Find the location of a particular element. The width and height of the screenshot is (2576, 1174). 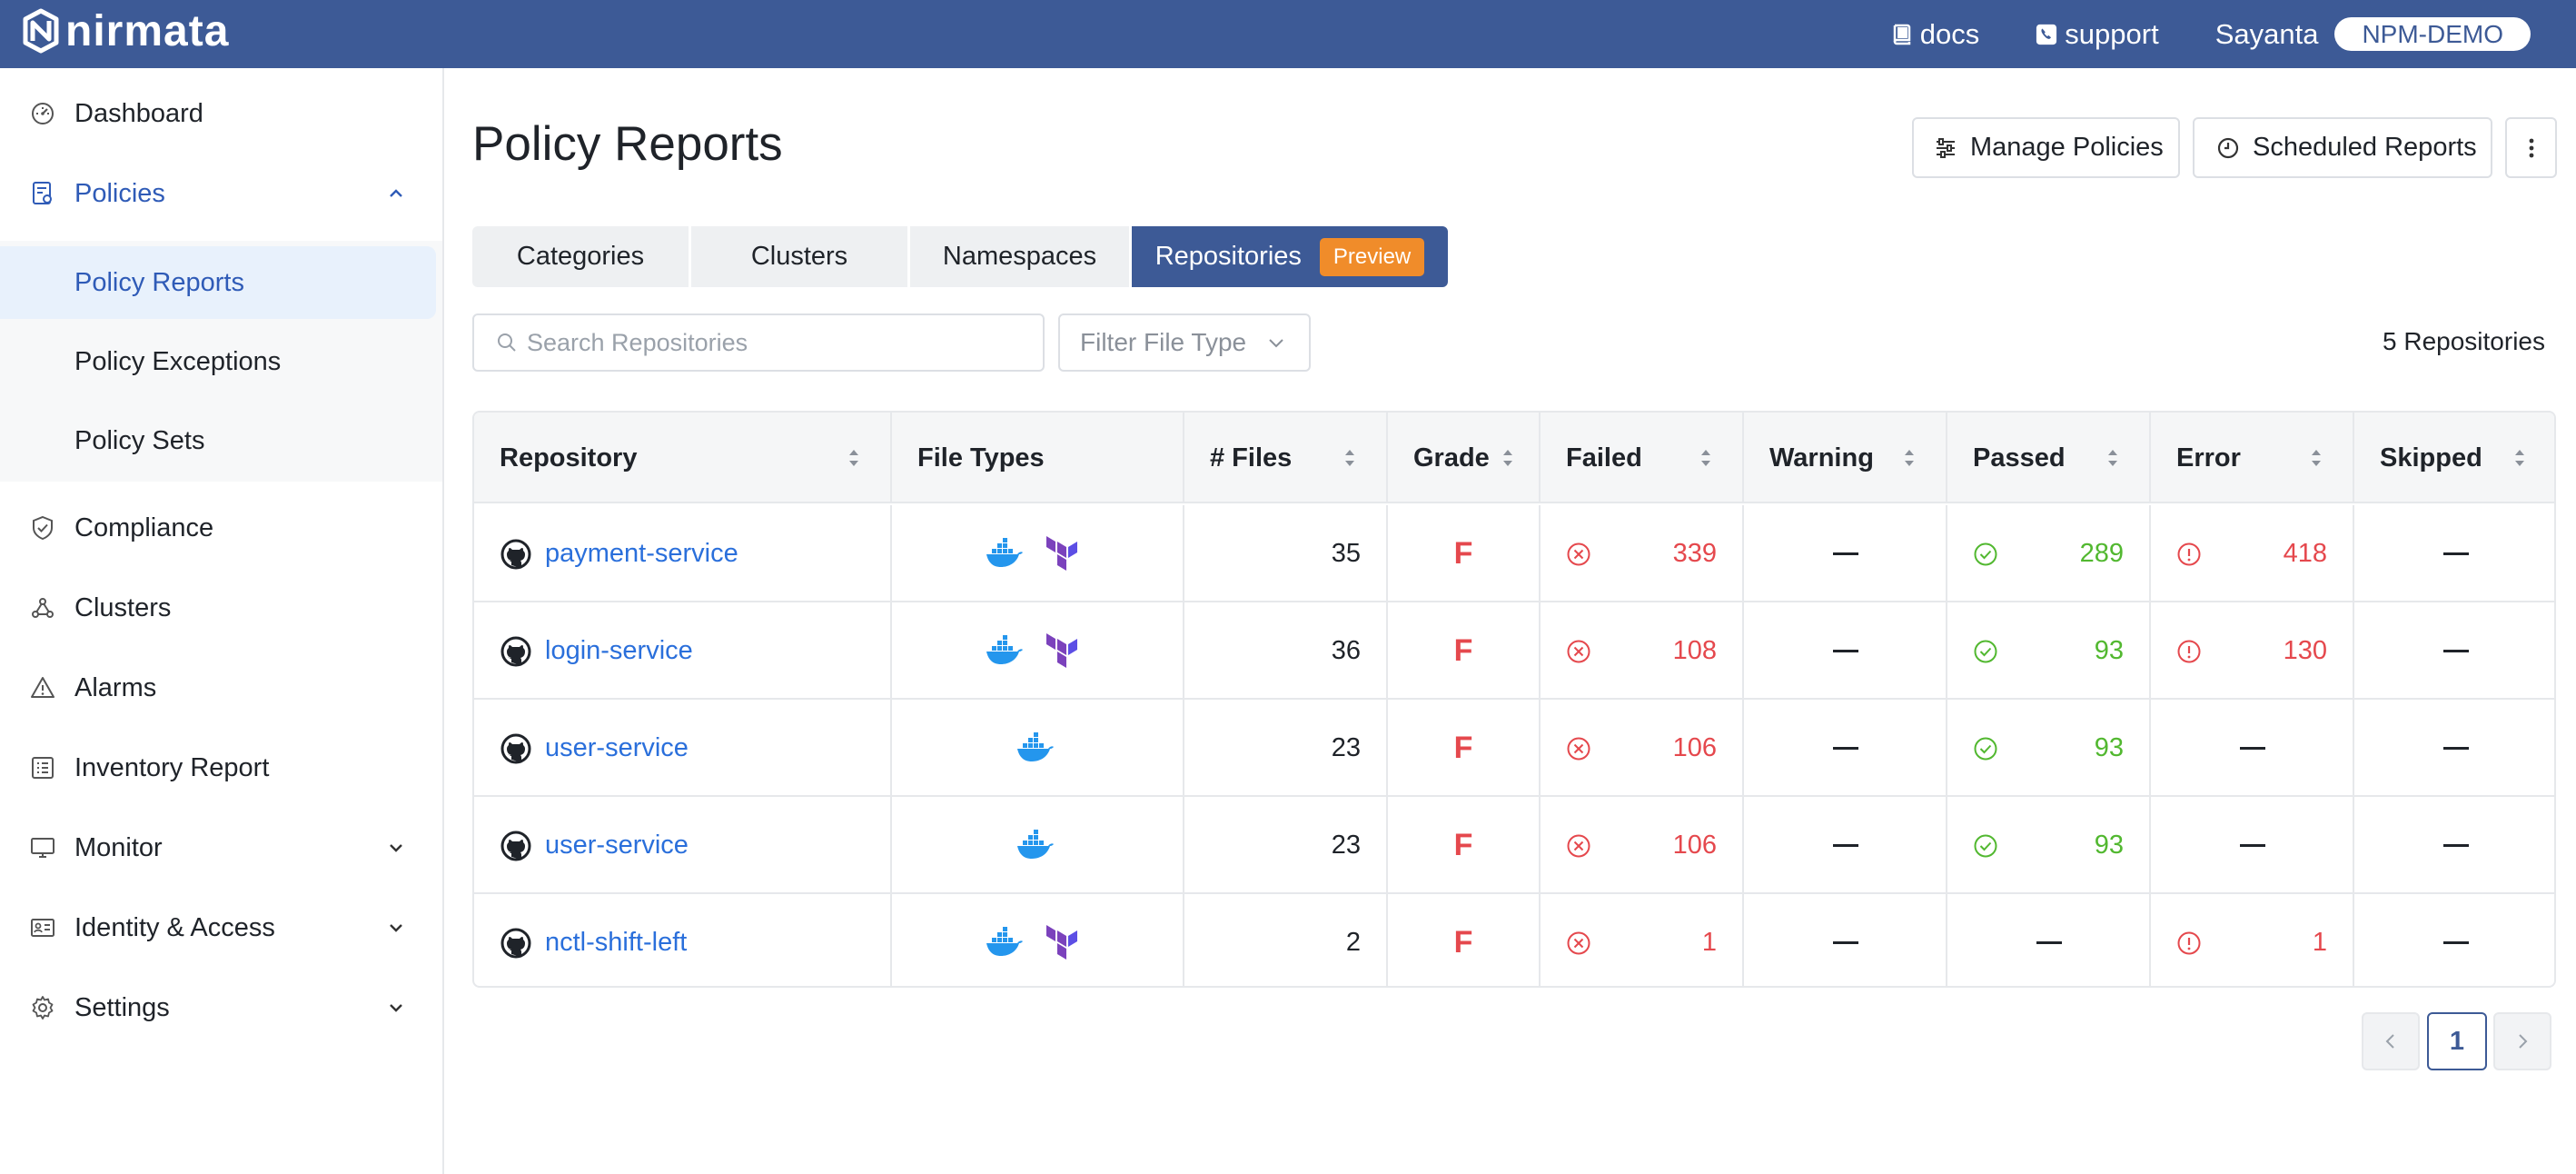

search-input is located at coordinates (781, 342).